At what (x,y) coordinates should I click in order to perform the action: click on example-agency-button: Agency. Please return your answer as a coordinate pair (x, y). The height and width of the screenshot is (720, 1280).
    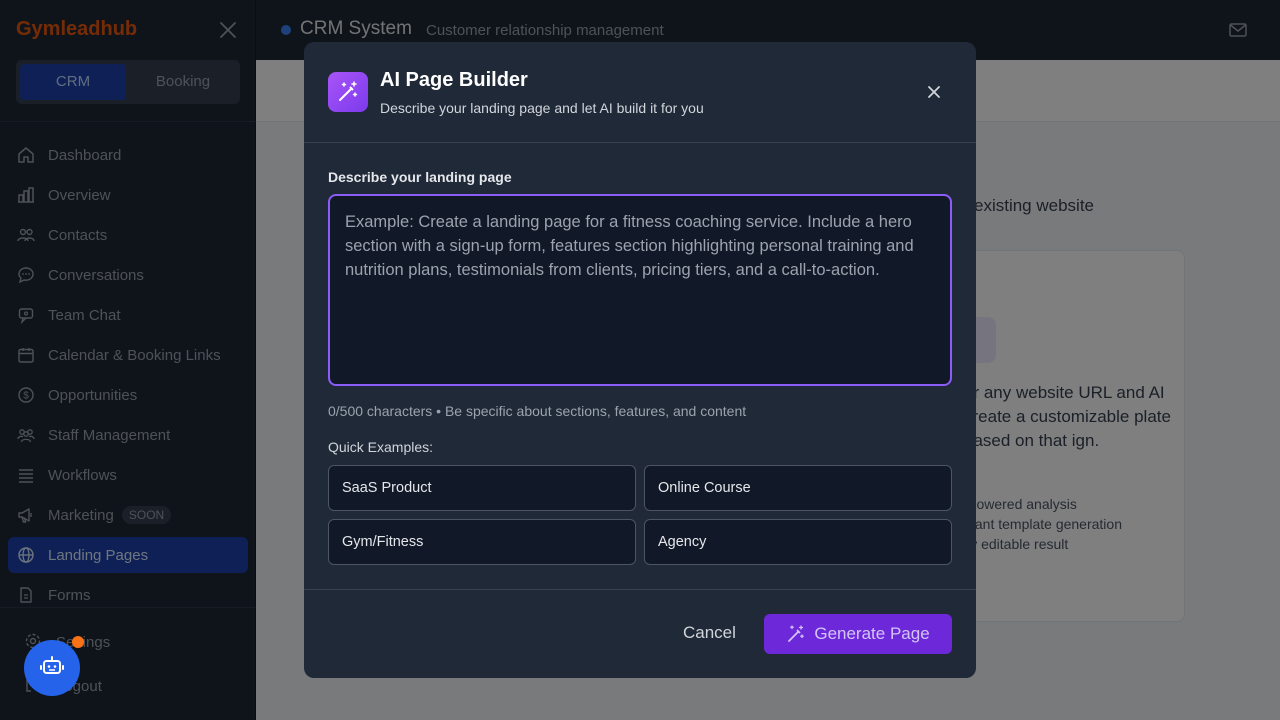
    Looking at the image, I should click on (798, 542).